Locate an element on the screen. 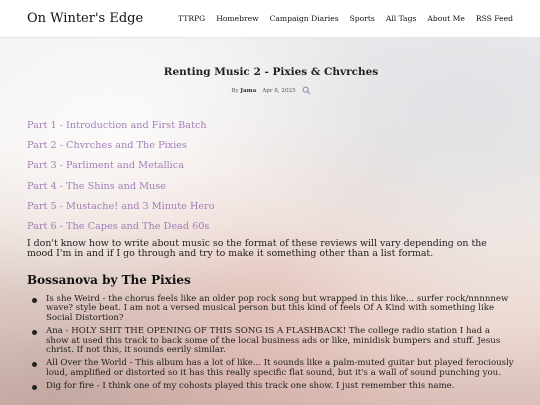 The height and width of the screenshot is (405, 540). nav-about-me: About Me is located at coordinates (446, 18).